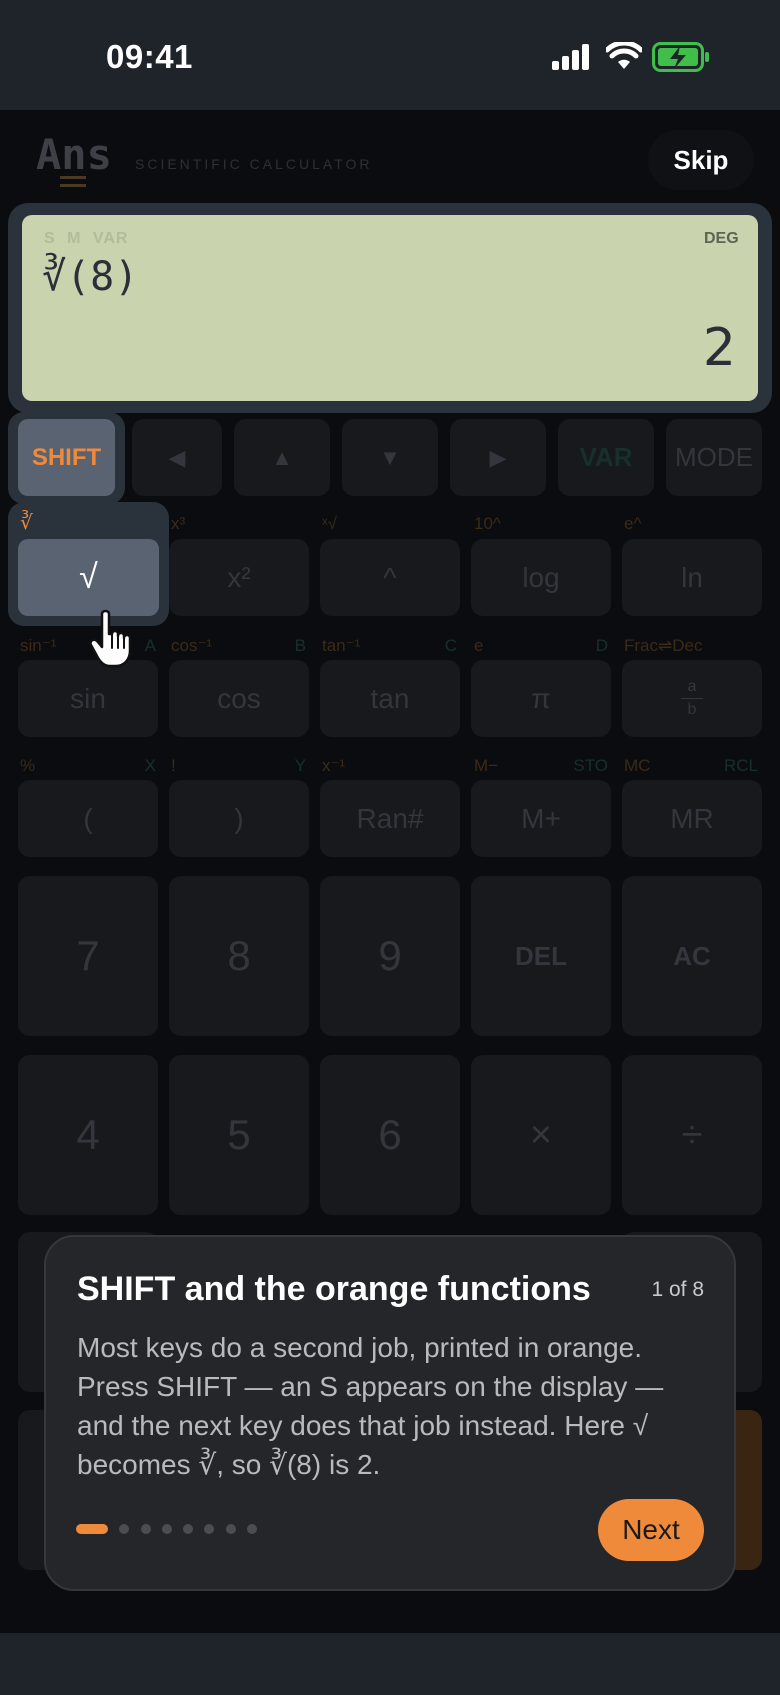 The image size is (780, 1695). What do you see at coordinates (254, 164) in the screenshot?
I see `app-subtitle: SCIENTIFIC CALCULATOR` at bounding box center [254, 164].